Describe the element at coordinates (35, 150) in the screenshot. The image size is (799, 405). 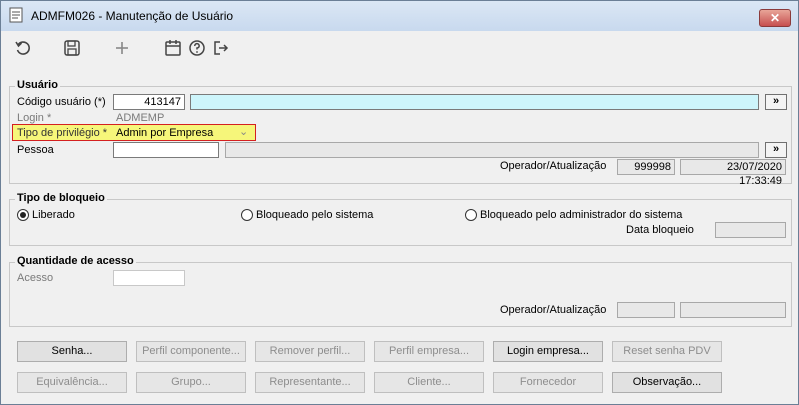
I see `pessoa-label: Pessoa` at that location.